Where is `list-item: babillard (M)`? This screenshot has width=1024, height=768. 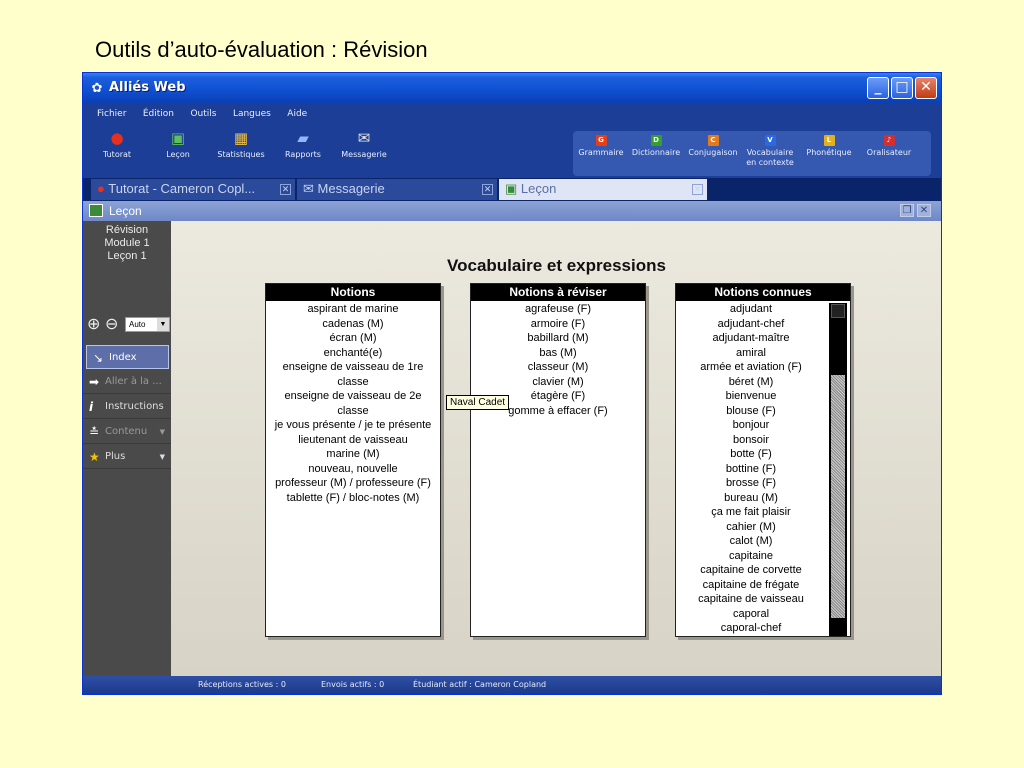 list-item: babillard (M) is located at coordinates (558, 338).